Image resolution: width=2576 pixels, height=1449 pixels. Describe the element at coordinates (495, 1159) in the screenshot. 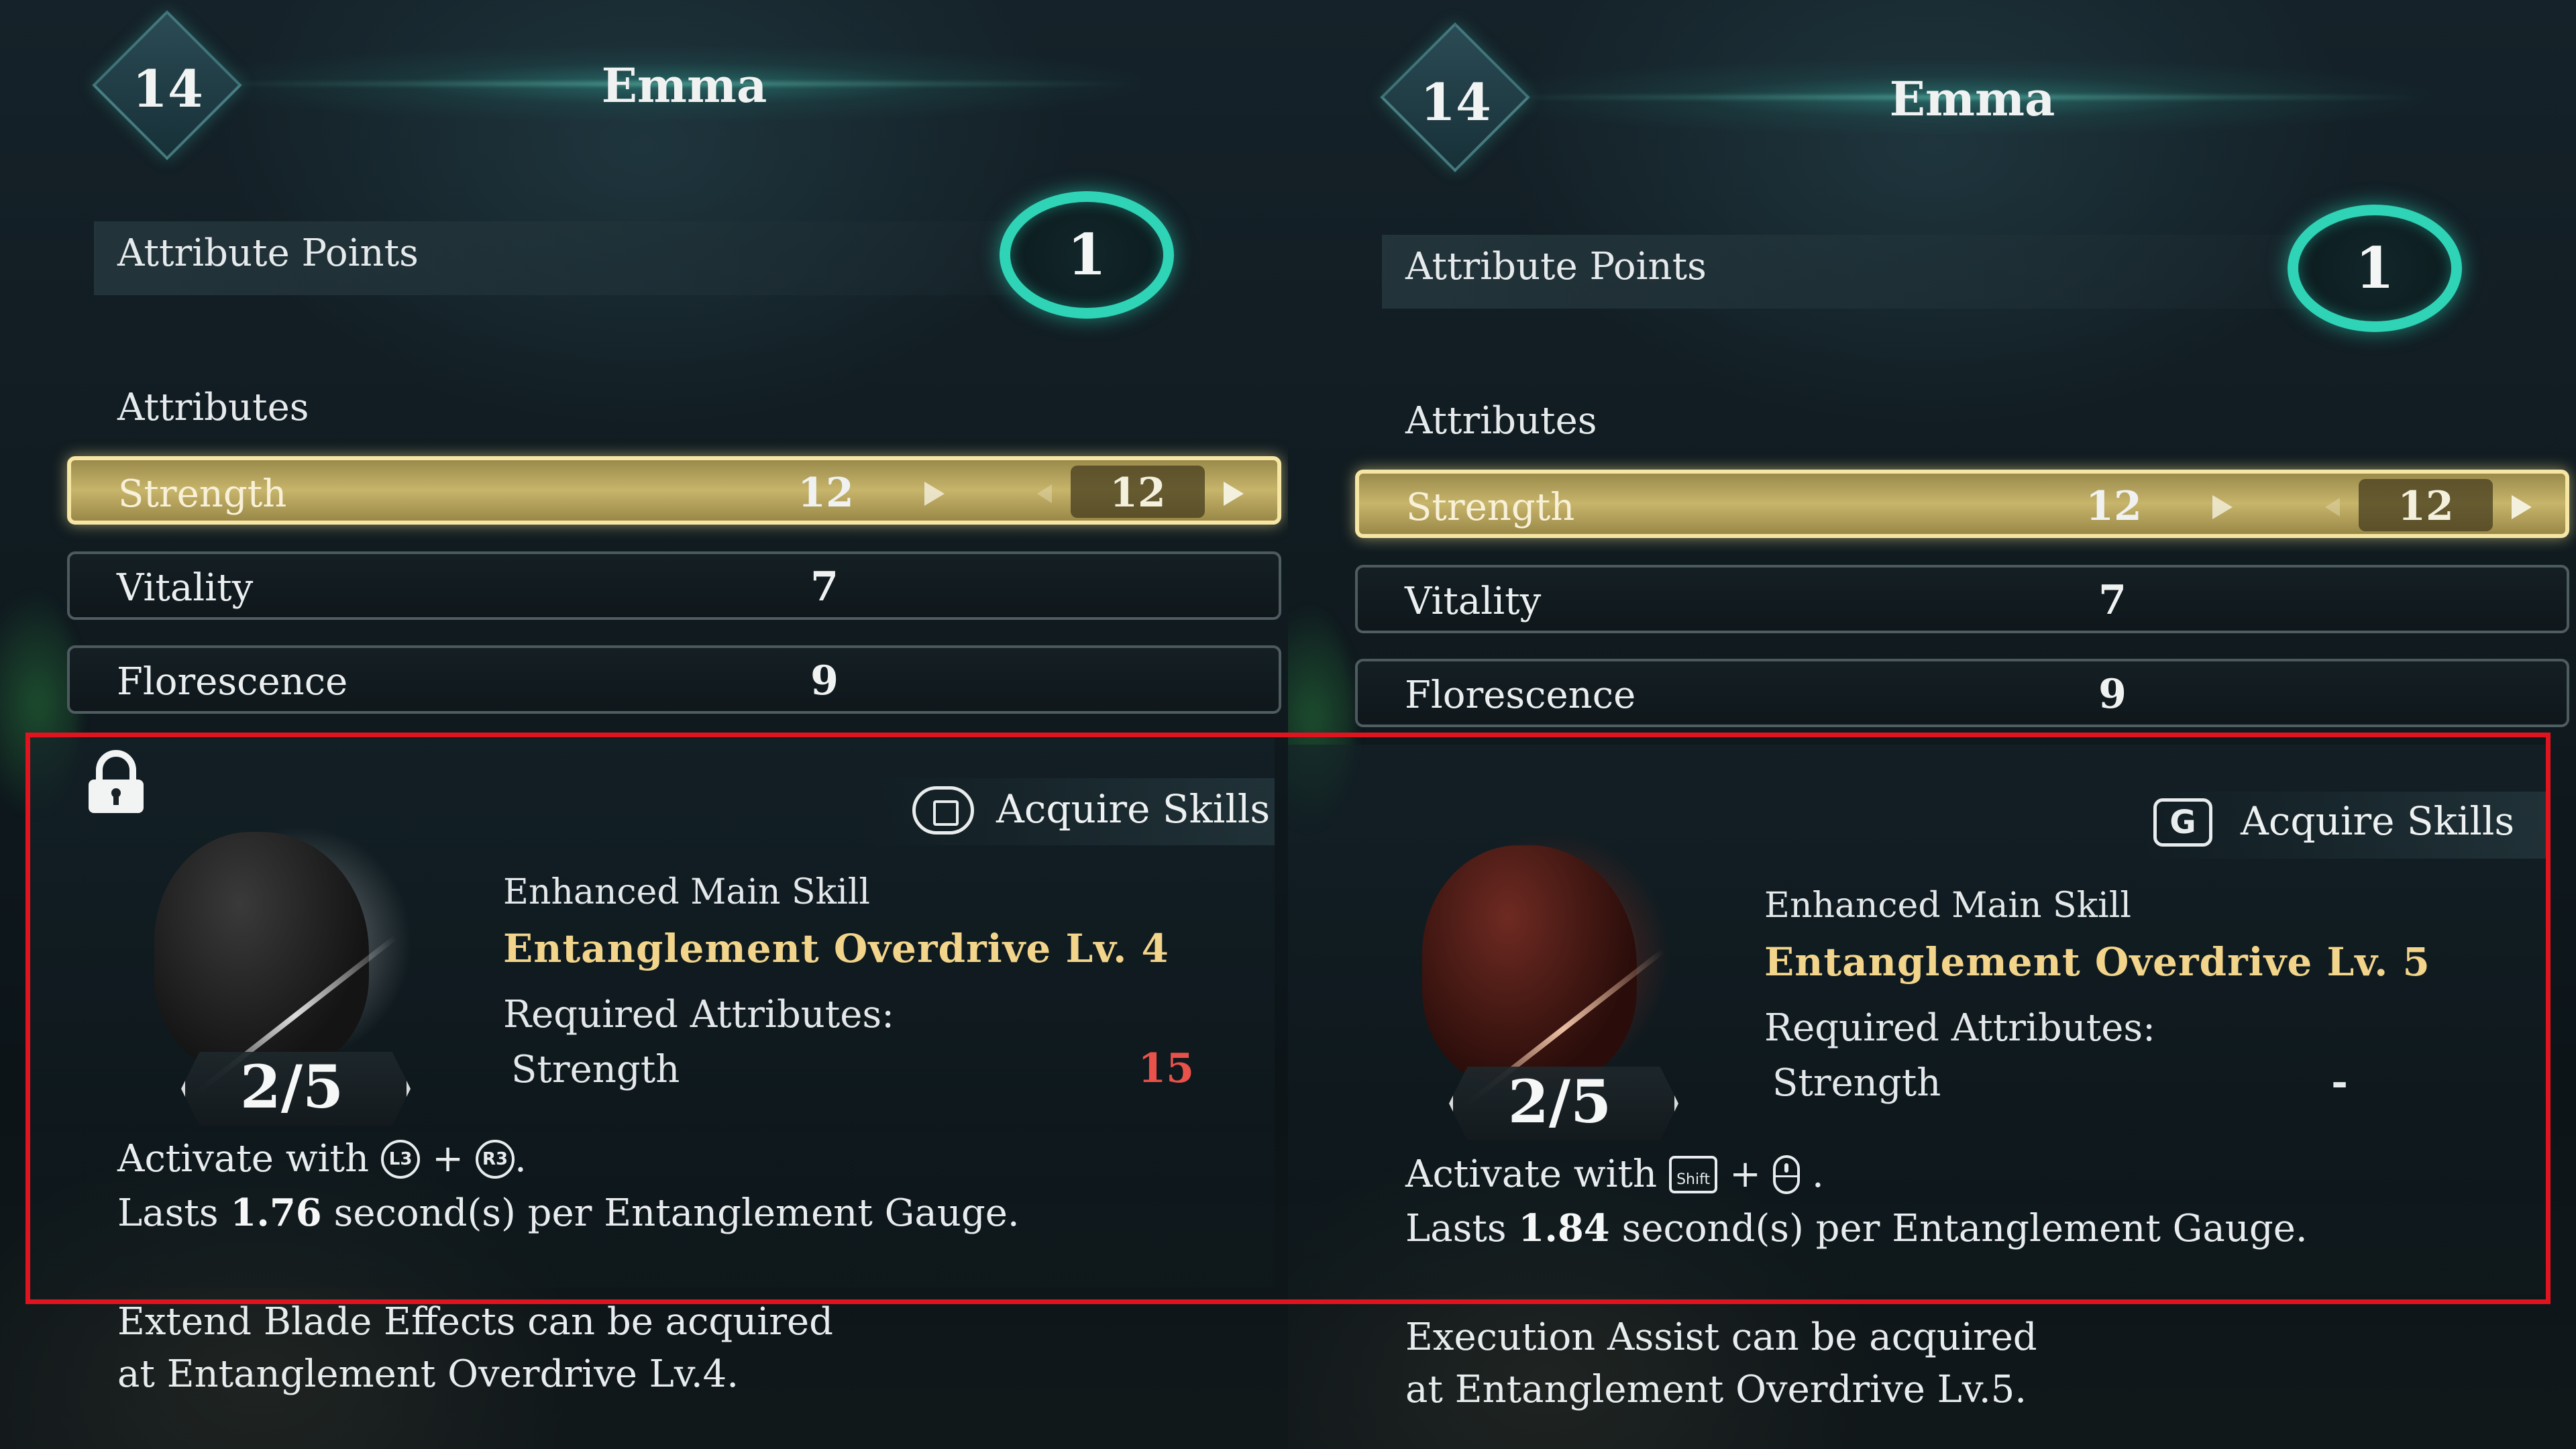

I see `r3-button-icon: R3` at that location.